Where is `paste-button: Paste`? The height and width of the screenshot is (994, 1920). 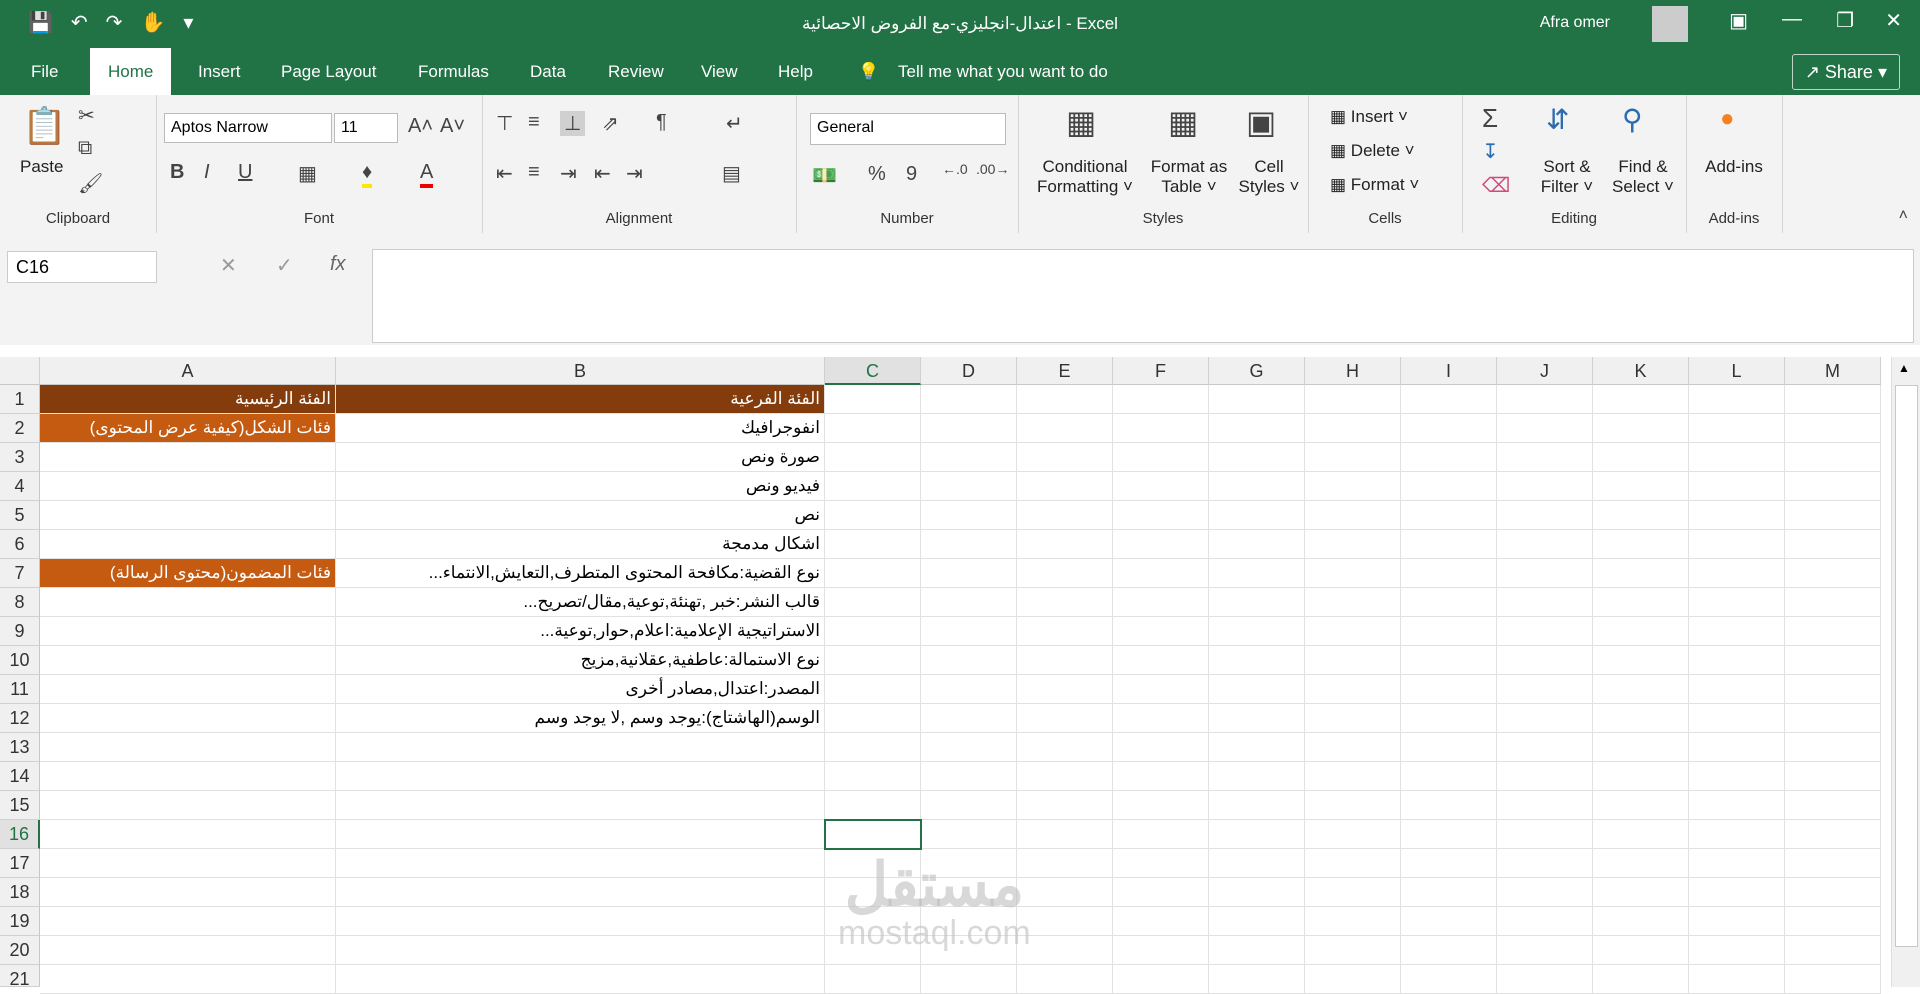
paste-button: Paste is located at coordinates (41, 167).